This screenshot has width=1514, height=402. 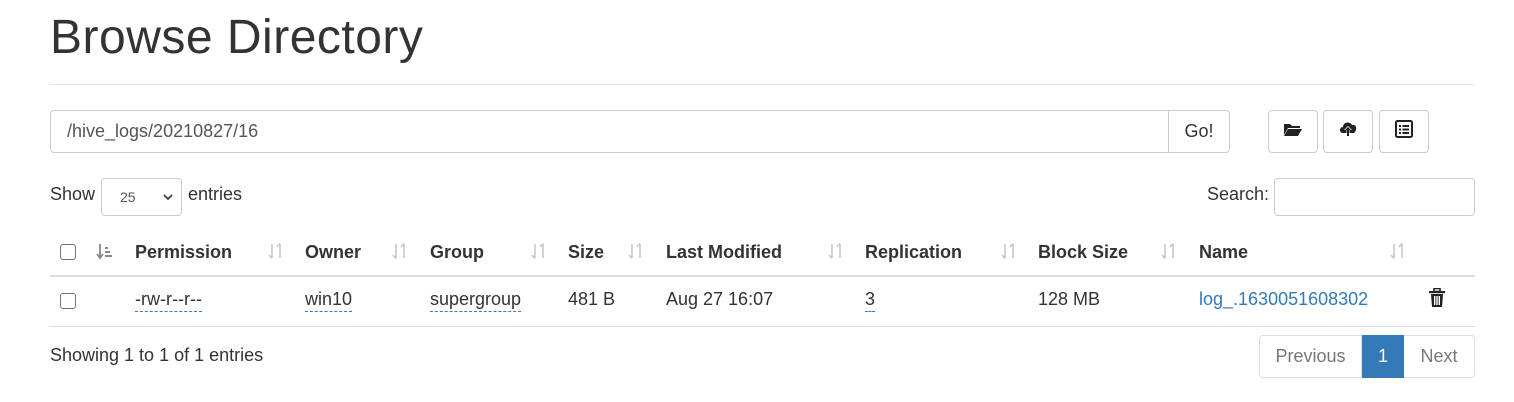 I want to click on folder-open-icon, so click(x=1293, y=131).